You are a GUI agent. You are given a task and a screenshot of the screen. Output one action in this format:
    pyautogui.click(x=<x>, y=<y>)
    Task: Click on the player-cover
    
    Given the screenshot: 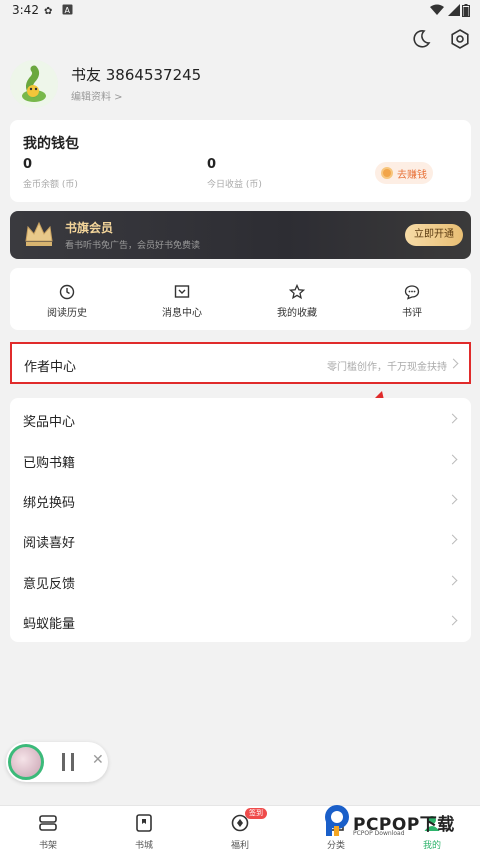 What is the action you would take?
    pyautogui.click(x=26, y=762)
    